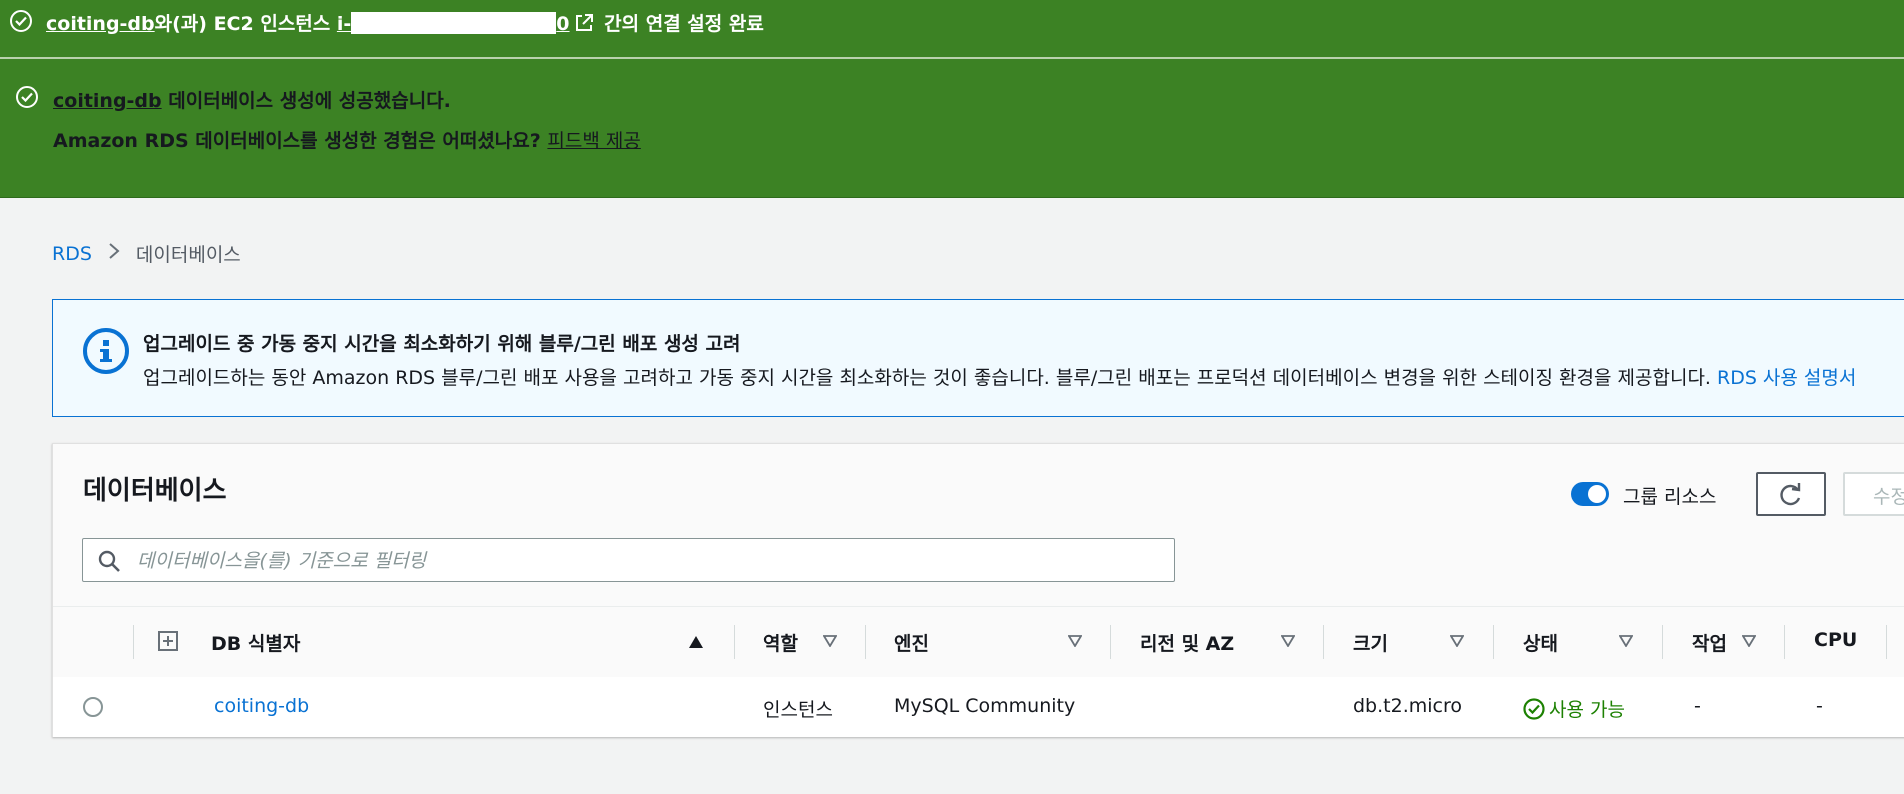  I want to click on connection-success-message: coiting-db와(과) EC2 인스턴스 i- 0 간의 연결 설정 완료, so click(405, 23).